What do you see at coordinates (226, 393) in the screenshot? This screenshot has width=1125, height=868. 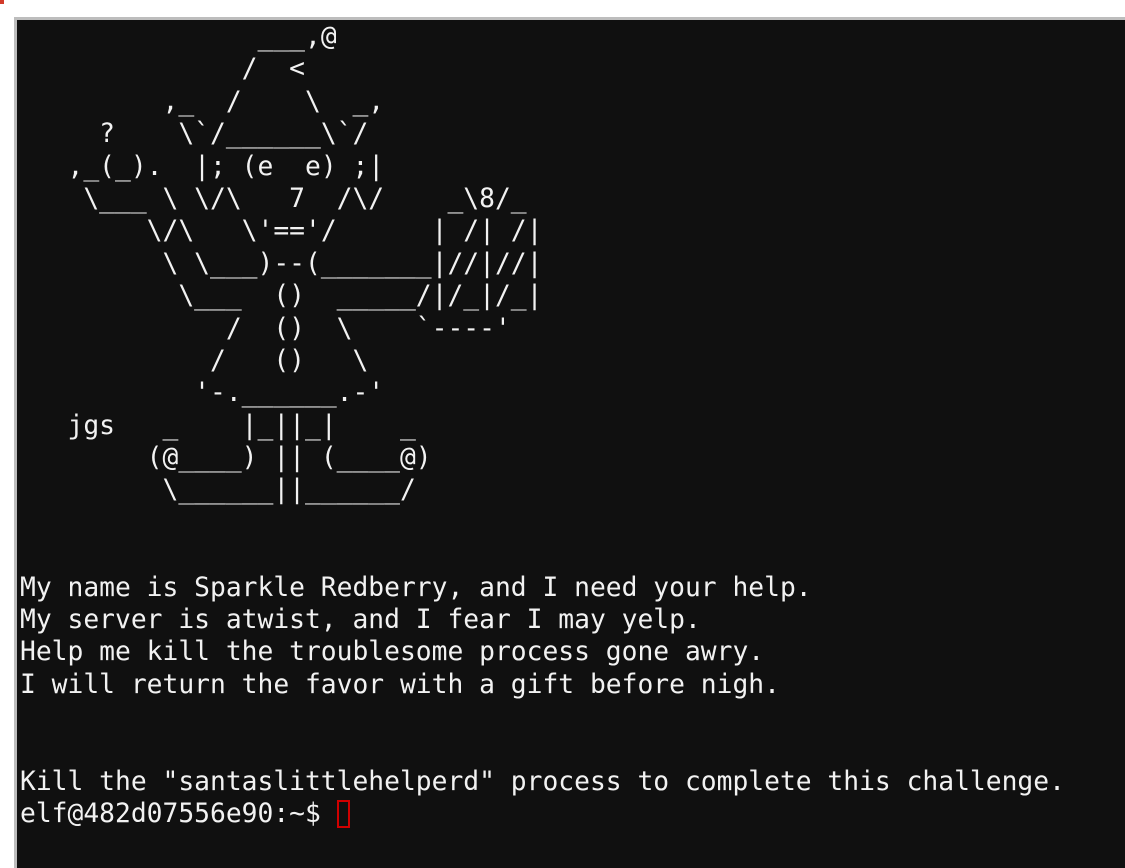 I see `ascii-art-line: '-.______.-'` at bounding box center [226, 393].